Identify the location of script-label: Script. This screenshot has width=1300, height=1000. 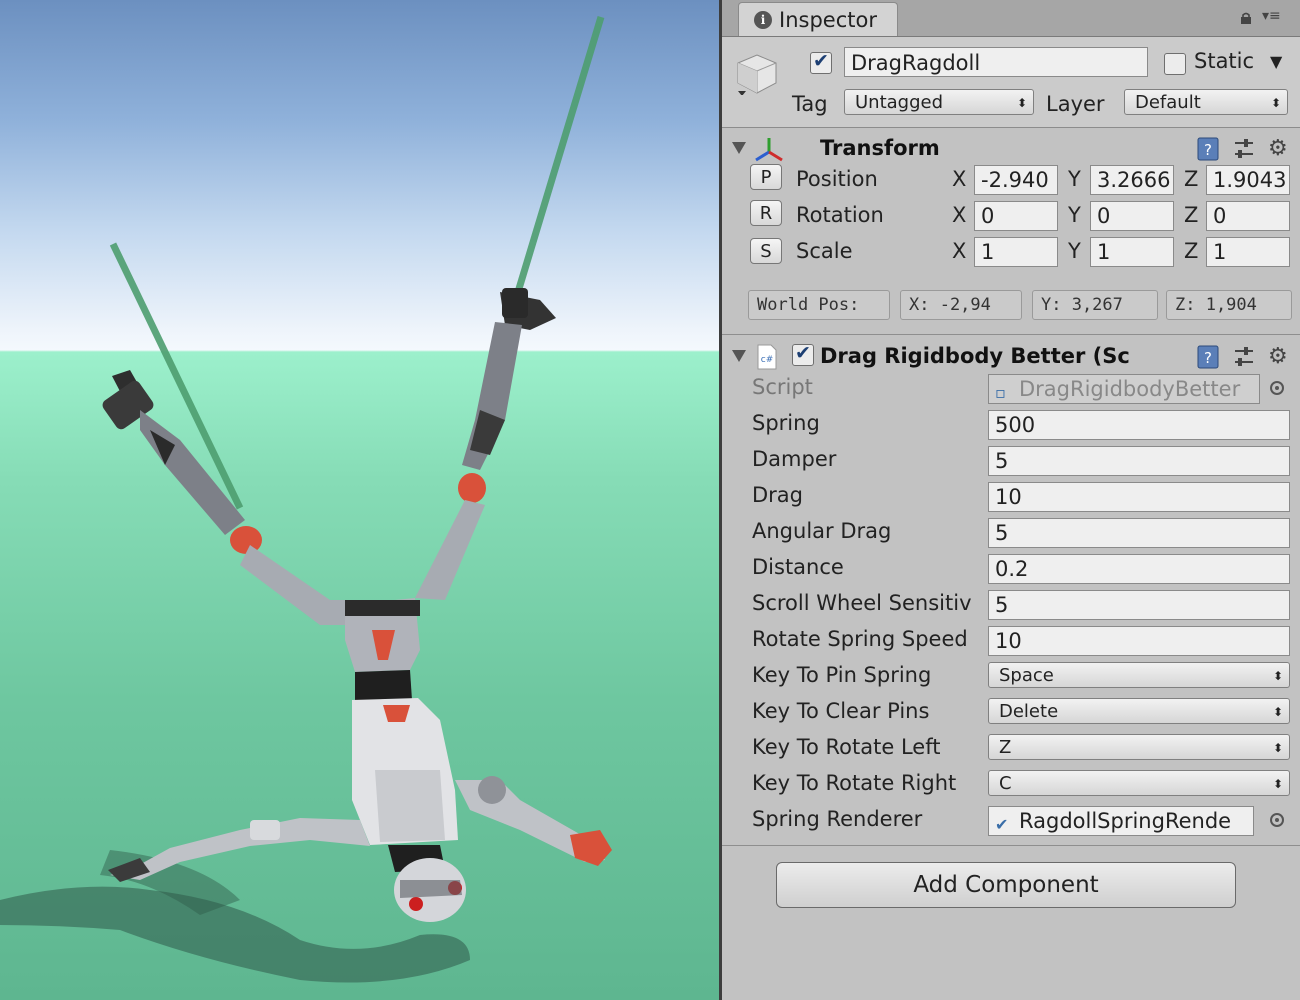
(782, 387).